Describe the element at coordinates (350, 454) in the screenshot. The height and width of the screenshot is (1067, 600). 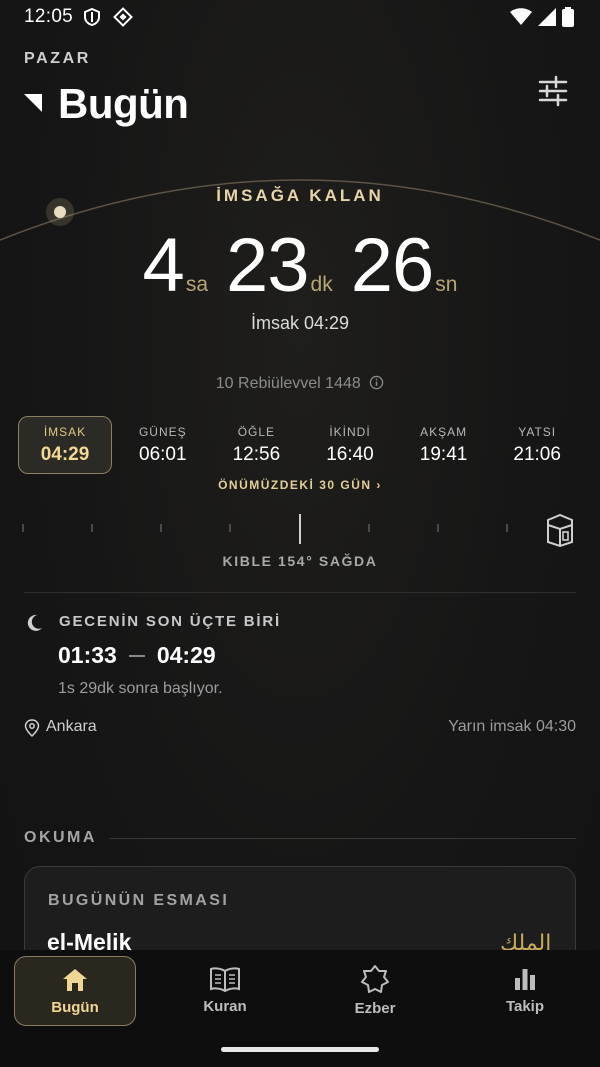
I see `prayer-time: 16:40` at that location.